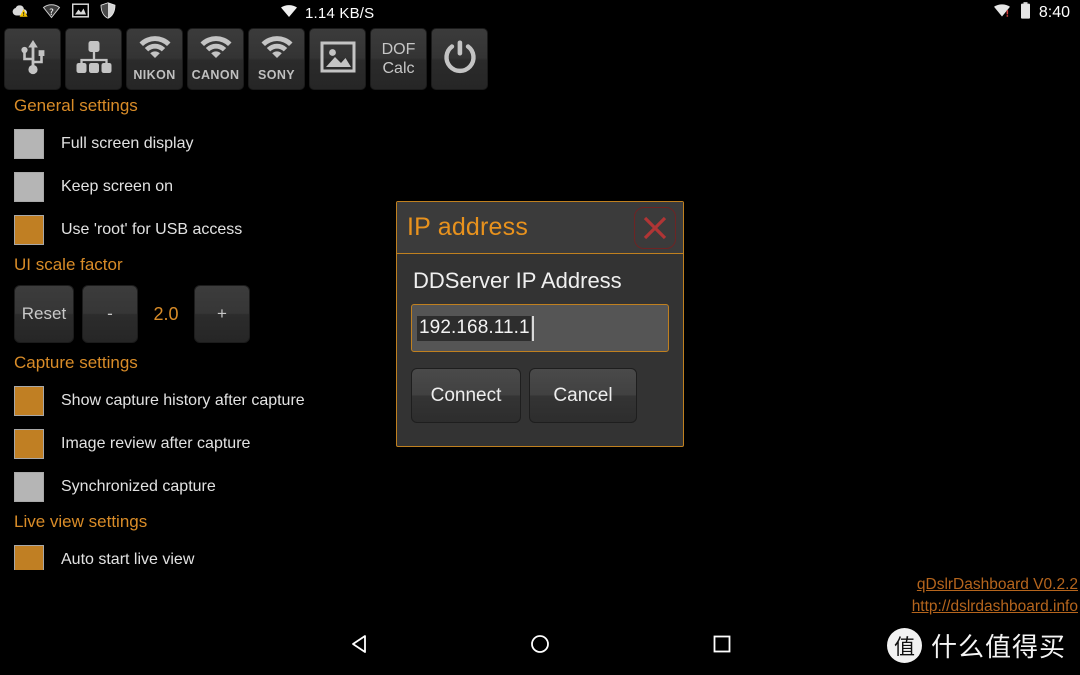  I want to click on recents-button, so click(722, 646).